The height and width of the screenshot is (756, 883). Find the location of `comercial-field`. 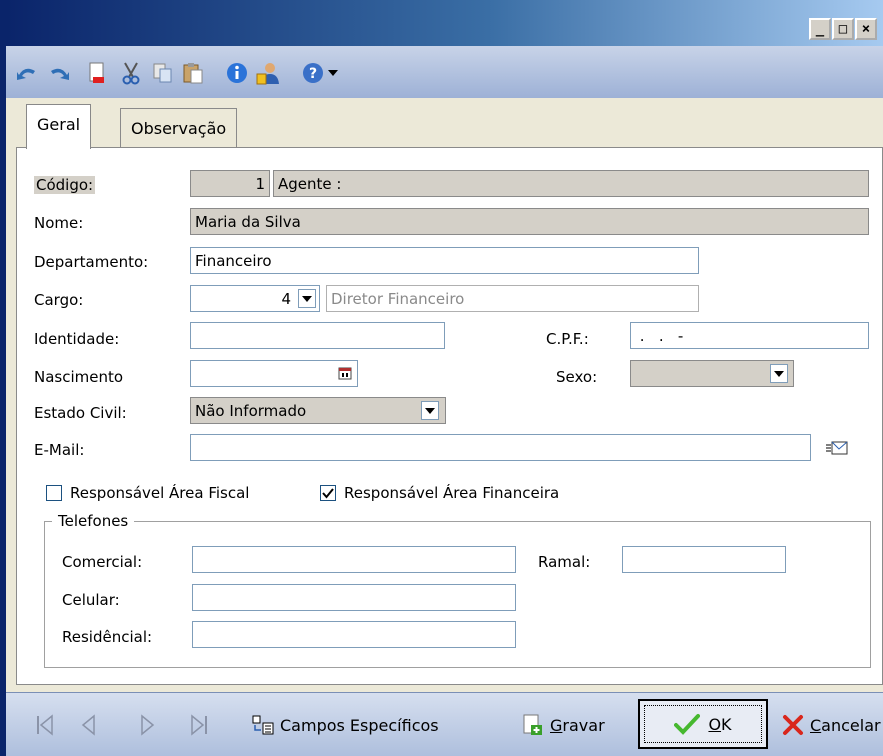

comercial-field is located at coordinates (354, 559).